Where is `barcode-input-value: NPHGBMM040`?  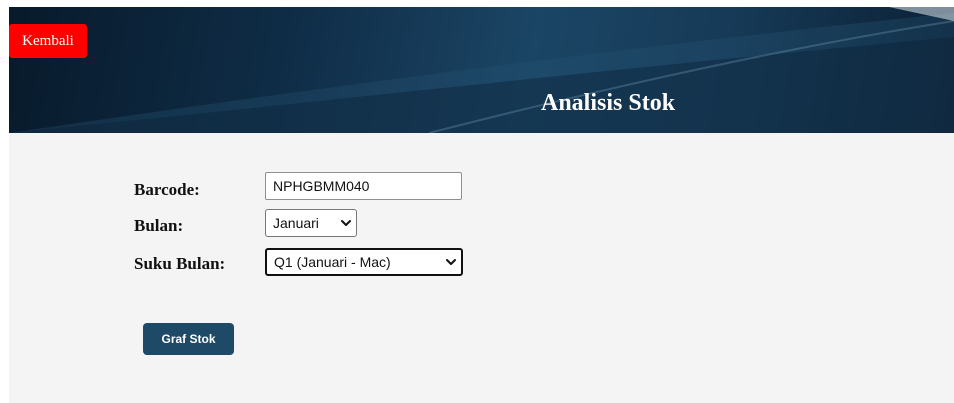
barcode-input-value: NPHGBMM040 is located at coordinates (321, 186).